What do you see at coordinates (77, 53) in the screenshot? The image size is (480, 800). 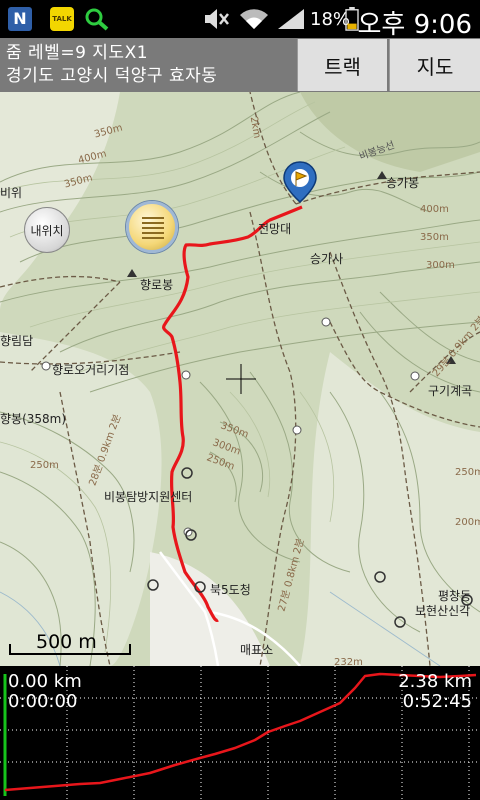 I see `zoom-level-text: 줌 레벨=9 지도X1` at bounding box center [77, 53].